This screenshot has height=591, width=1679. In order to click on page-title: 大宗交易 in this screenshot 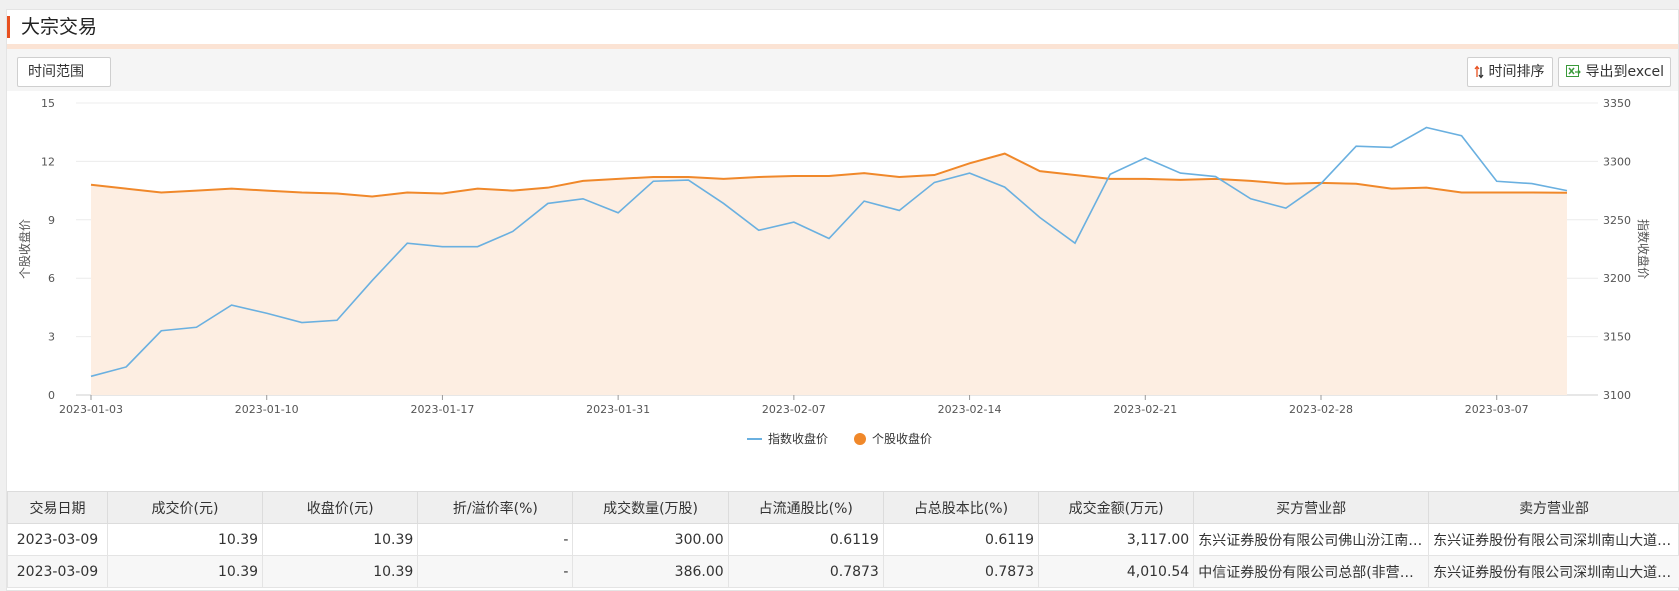, I will do `click(59, 27)`.